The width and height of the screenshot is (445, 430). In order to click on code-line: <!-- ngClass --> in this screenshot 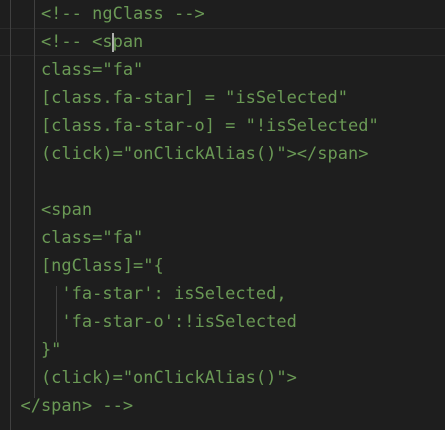, I will do `click(102, 14)`.